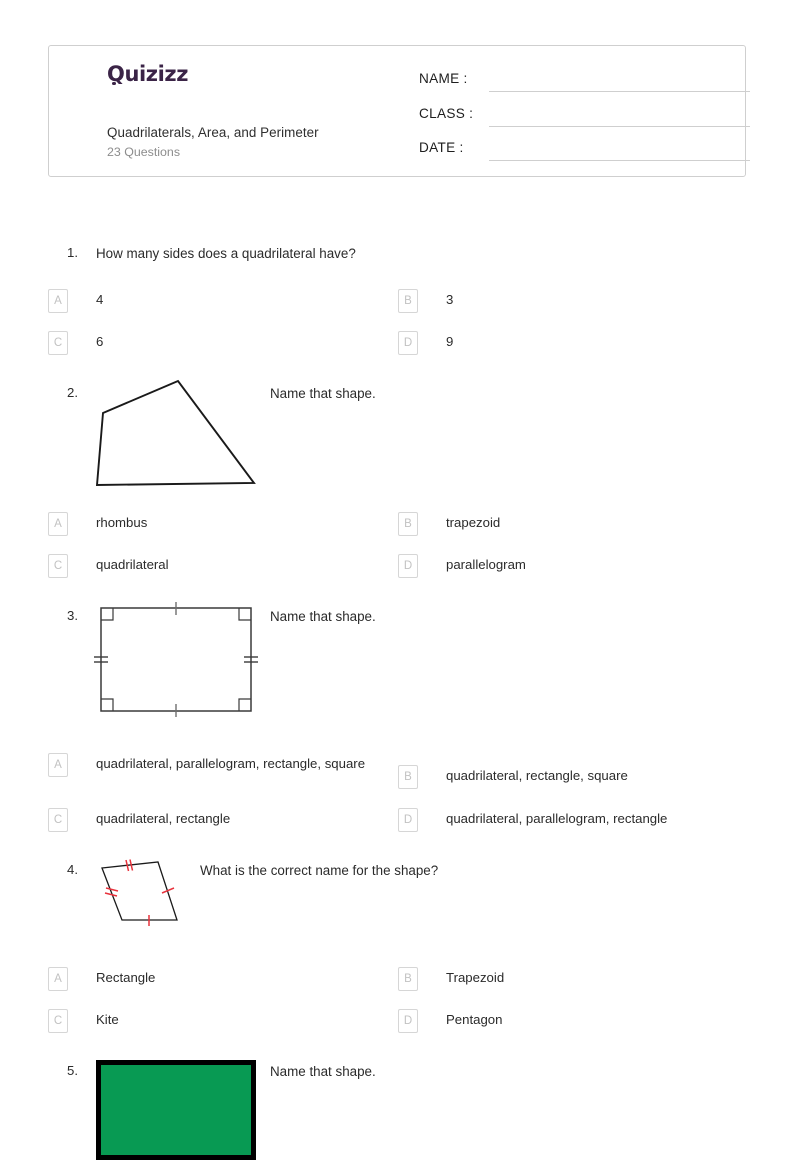  Describe the element at coordinates (486, 564) in the screenshot. I see `option-text: parallelogram` at that location.